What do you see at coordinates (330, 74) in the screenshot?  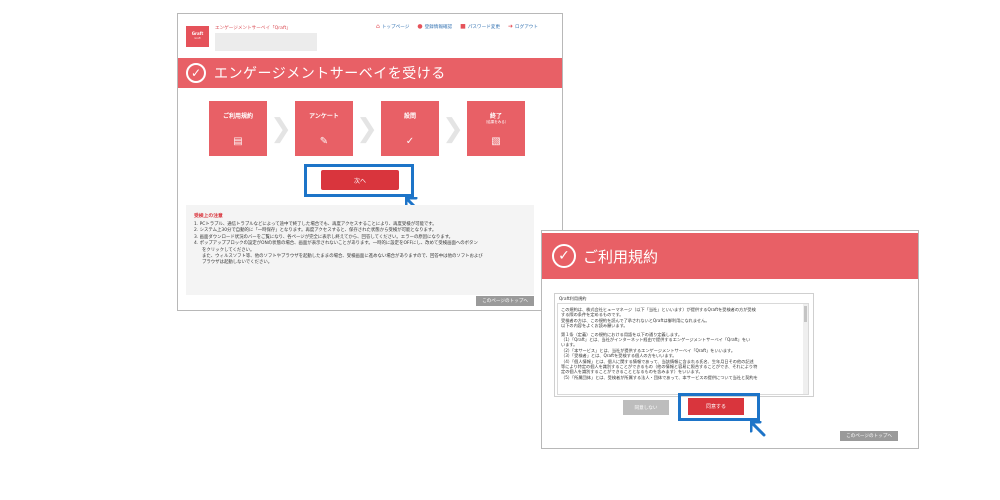 I see `page-title: エンゲージメントサーベイを受ける` at bounding box center [330, 74].